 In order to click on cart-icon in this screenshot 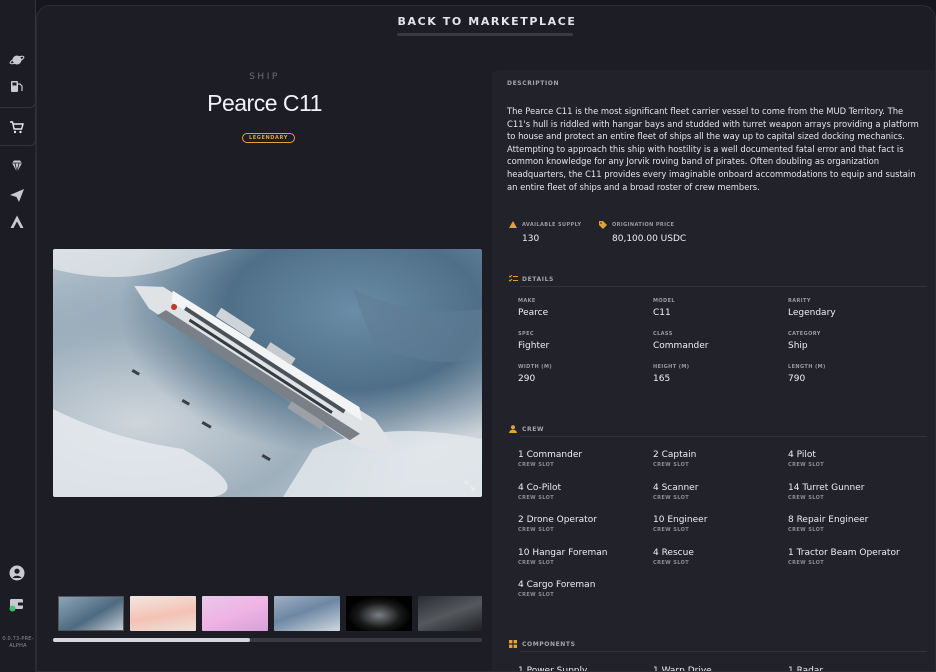, I will do `click(17, 127)`.